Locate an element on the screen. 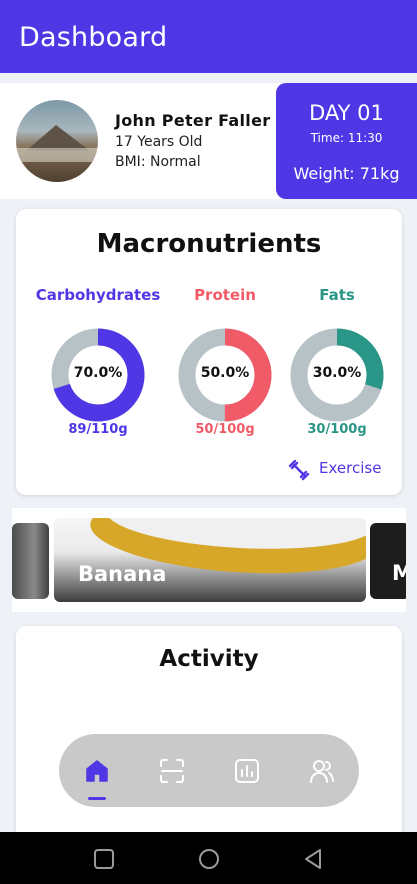 The image size is (417, 884). nav-profile-button is located at coordinates (322, 771).